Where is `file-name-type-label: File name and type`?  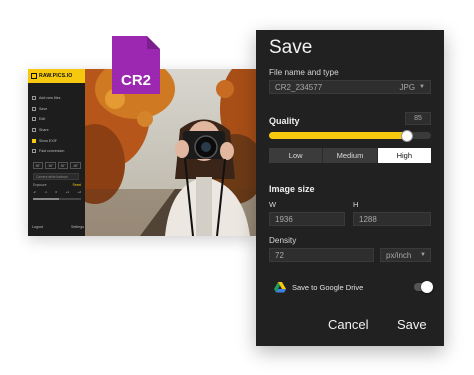
file-name-type-label: File name and type is located at coordinates (304, 72).